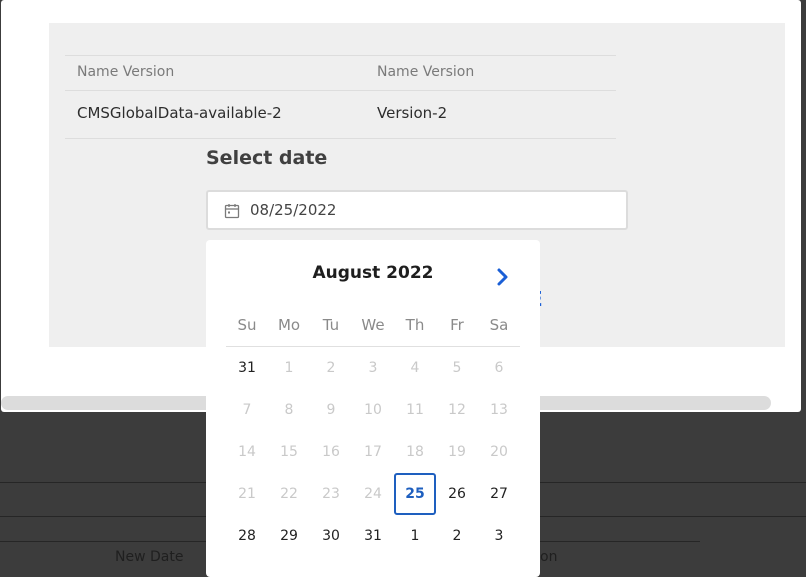  What do you see at coordinates (126, 72) in the screenshot?
I see `table-header-name-version: Name Version` at bounding box center [126, 72].